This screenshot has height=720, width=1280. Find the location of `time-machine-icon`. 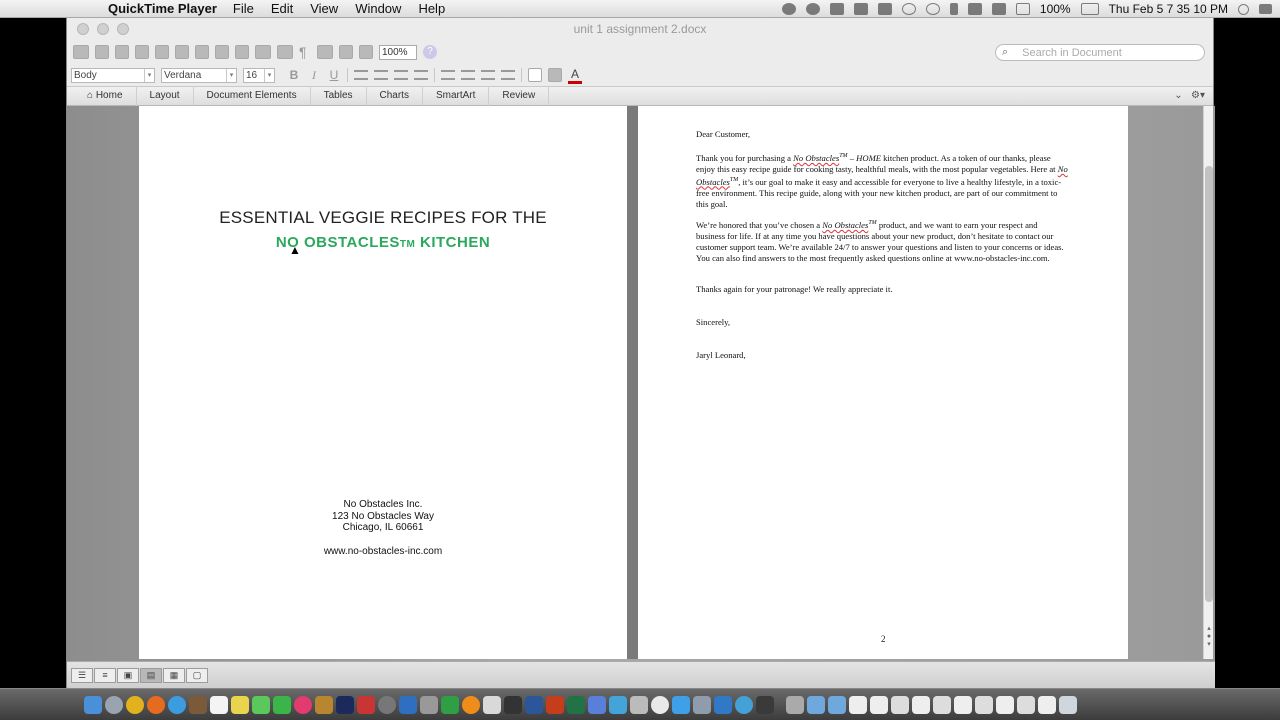

time-machine-icon is located at coordinates (932, 9).